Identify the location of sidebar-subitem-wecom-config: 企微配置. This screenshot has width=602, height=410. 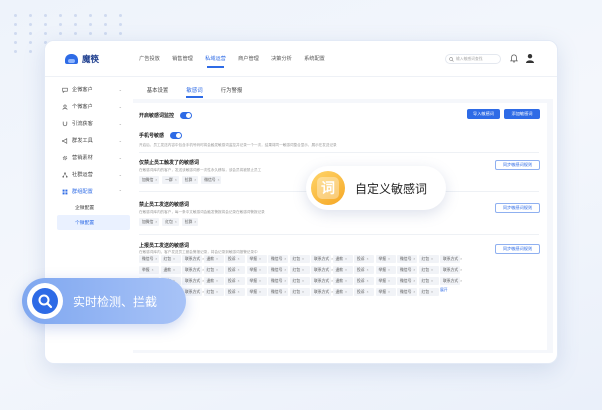
(93, 207).